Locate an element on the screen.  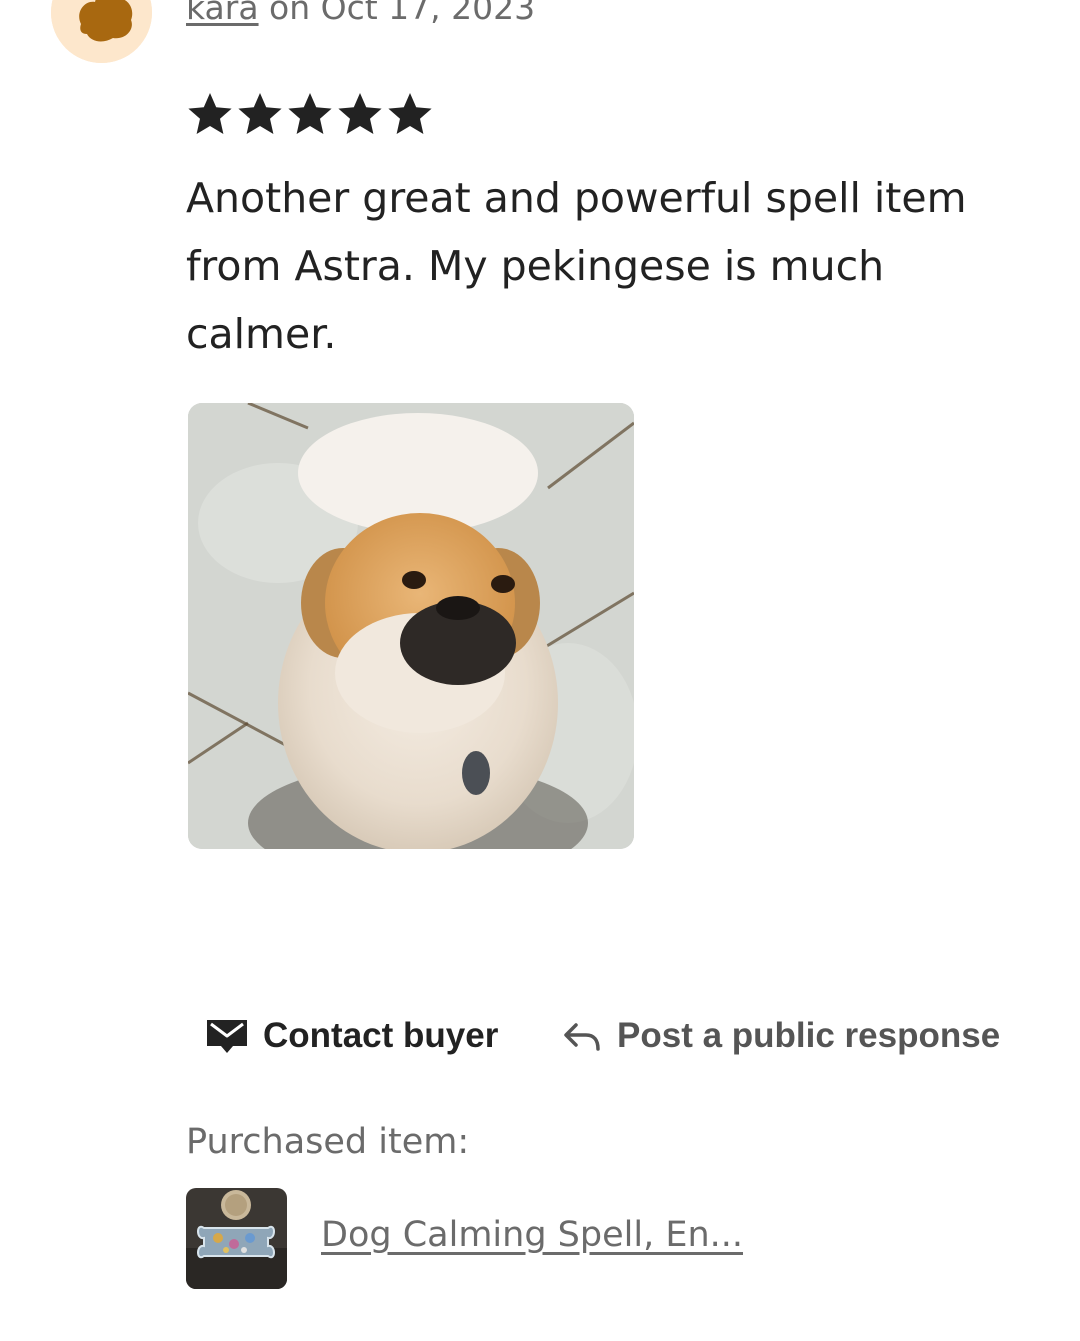
purchased-item-label: Purchased item: is located at coordinates (328, 1142).